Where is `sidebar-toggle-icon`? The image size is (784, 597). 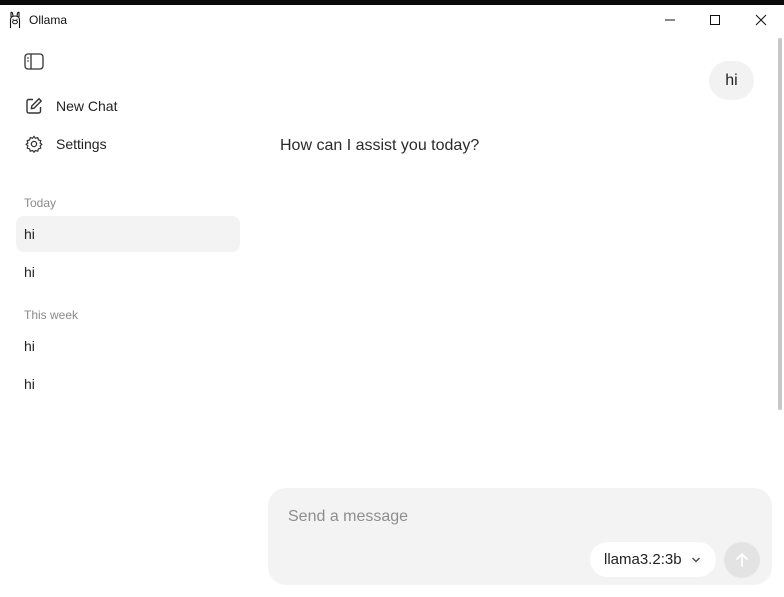
sidebar-toggle-icon is located at coordinates (34, 61).